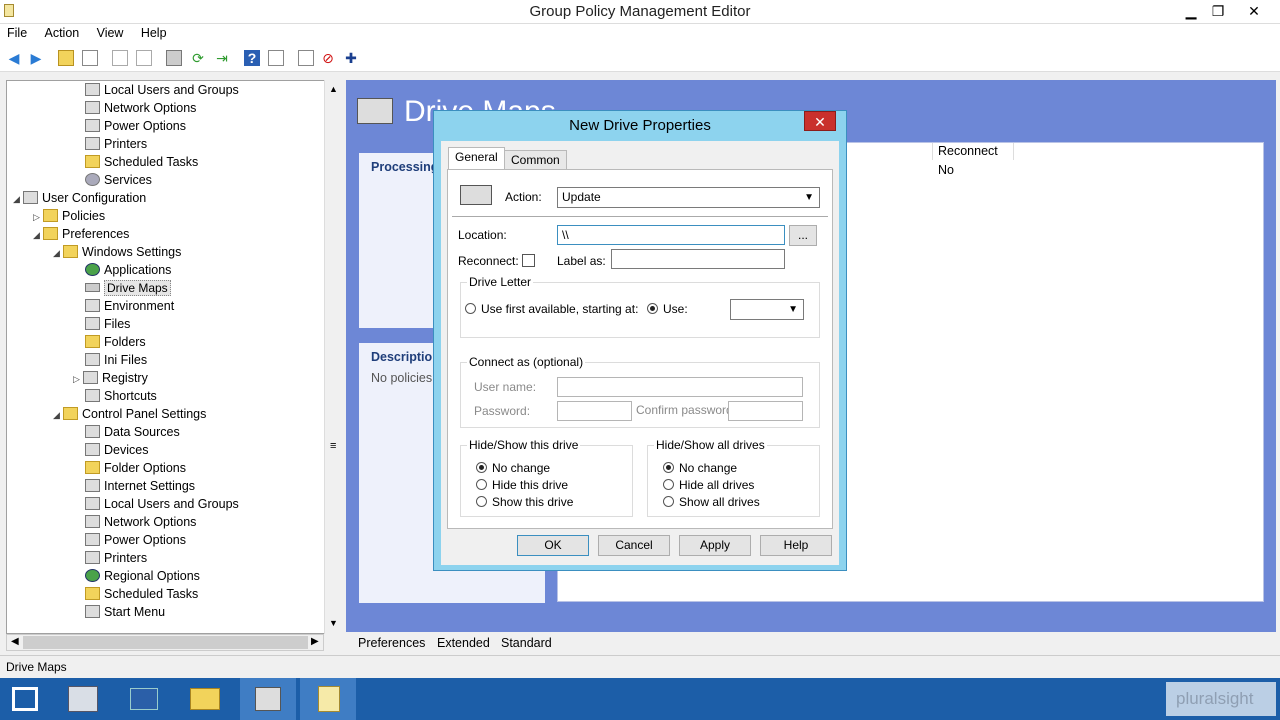 The height and width of the screenshot is (720, 1280). I want to click on reconnect-checkbox, so click(528, 260).